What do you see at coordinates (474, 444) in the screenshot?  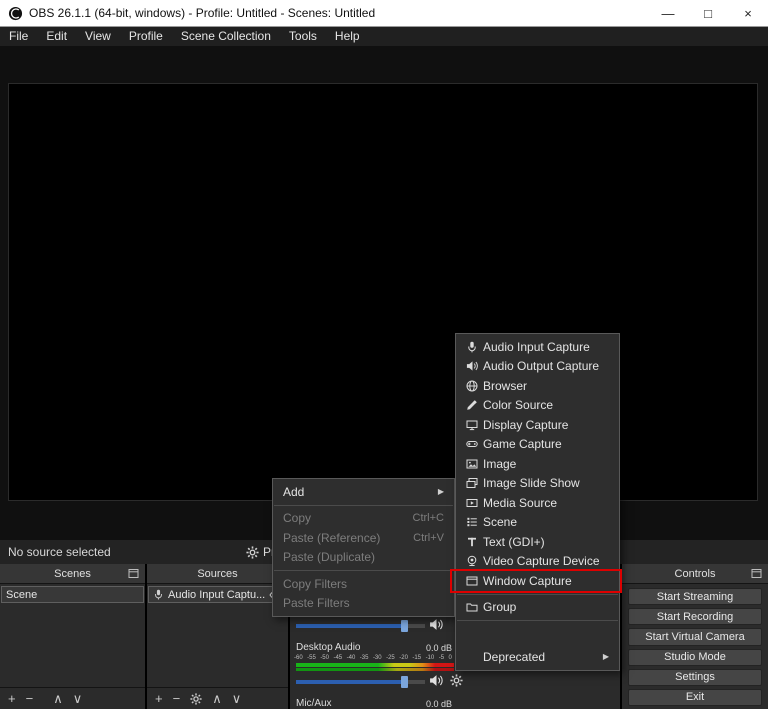 I see `gamepad-icon` at bounding box center [474, 444].